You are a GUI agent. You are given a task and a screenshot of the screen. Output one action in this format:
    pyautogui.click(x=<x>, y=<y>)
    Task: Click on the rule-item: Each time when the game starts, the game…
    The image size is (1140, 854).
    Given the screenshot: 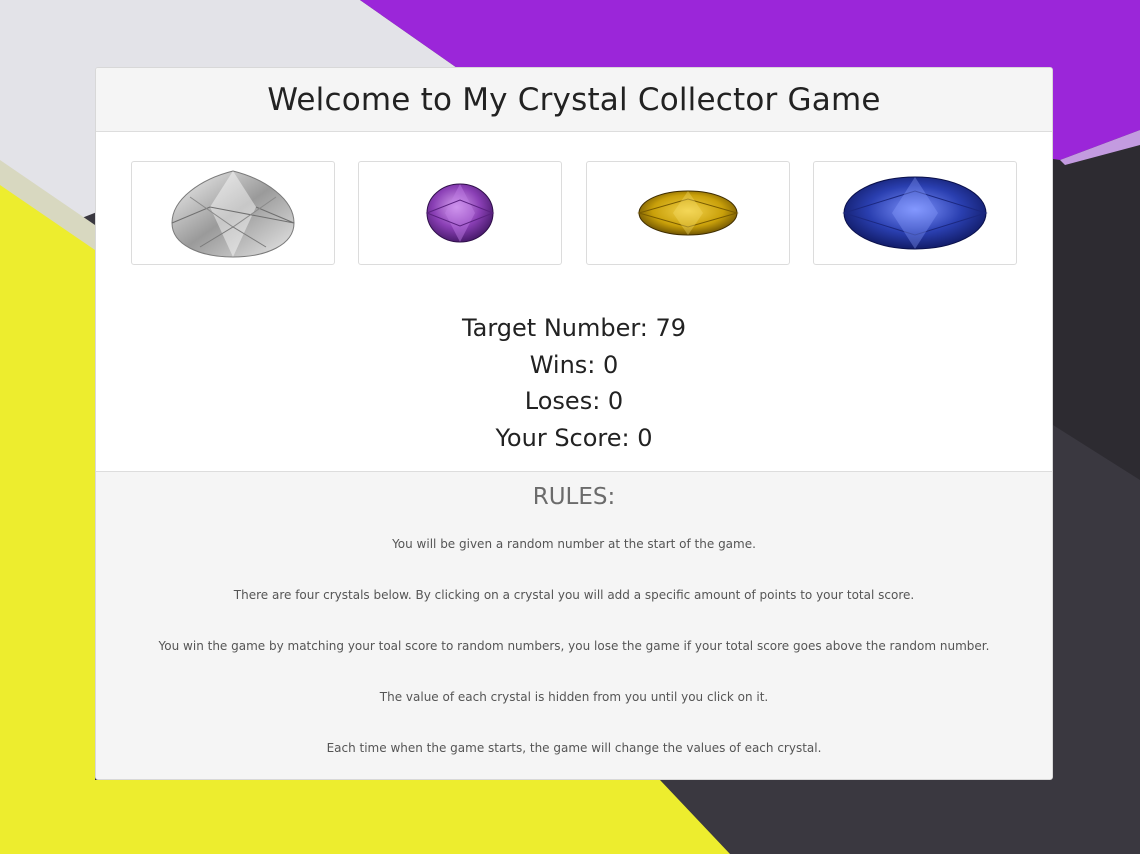 What is the action you would take?
    pyautogui.click(x=574, y=748)
    